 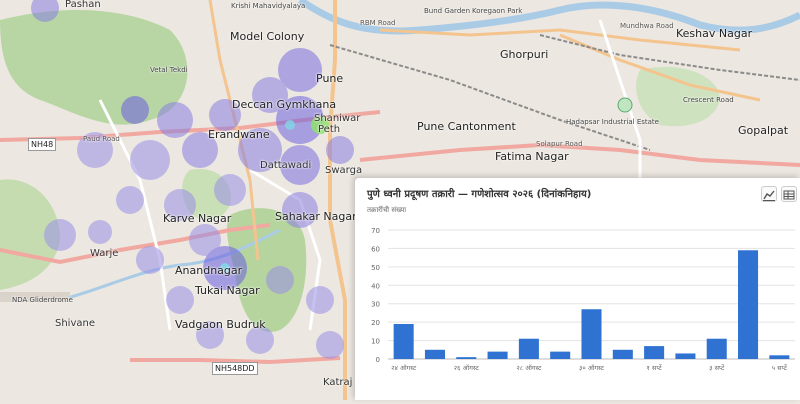 What do you see at coordinates (647, 26) in the screenshot?
I see `map-label-mundhwa-road: Mundhwa Road` at bounding box center [647, 26].